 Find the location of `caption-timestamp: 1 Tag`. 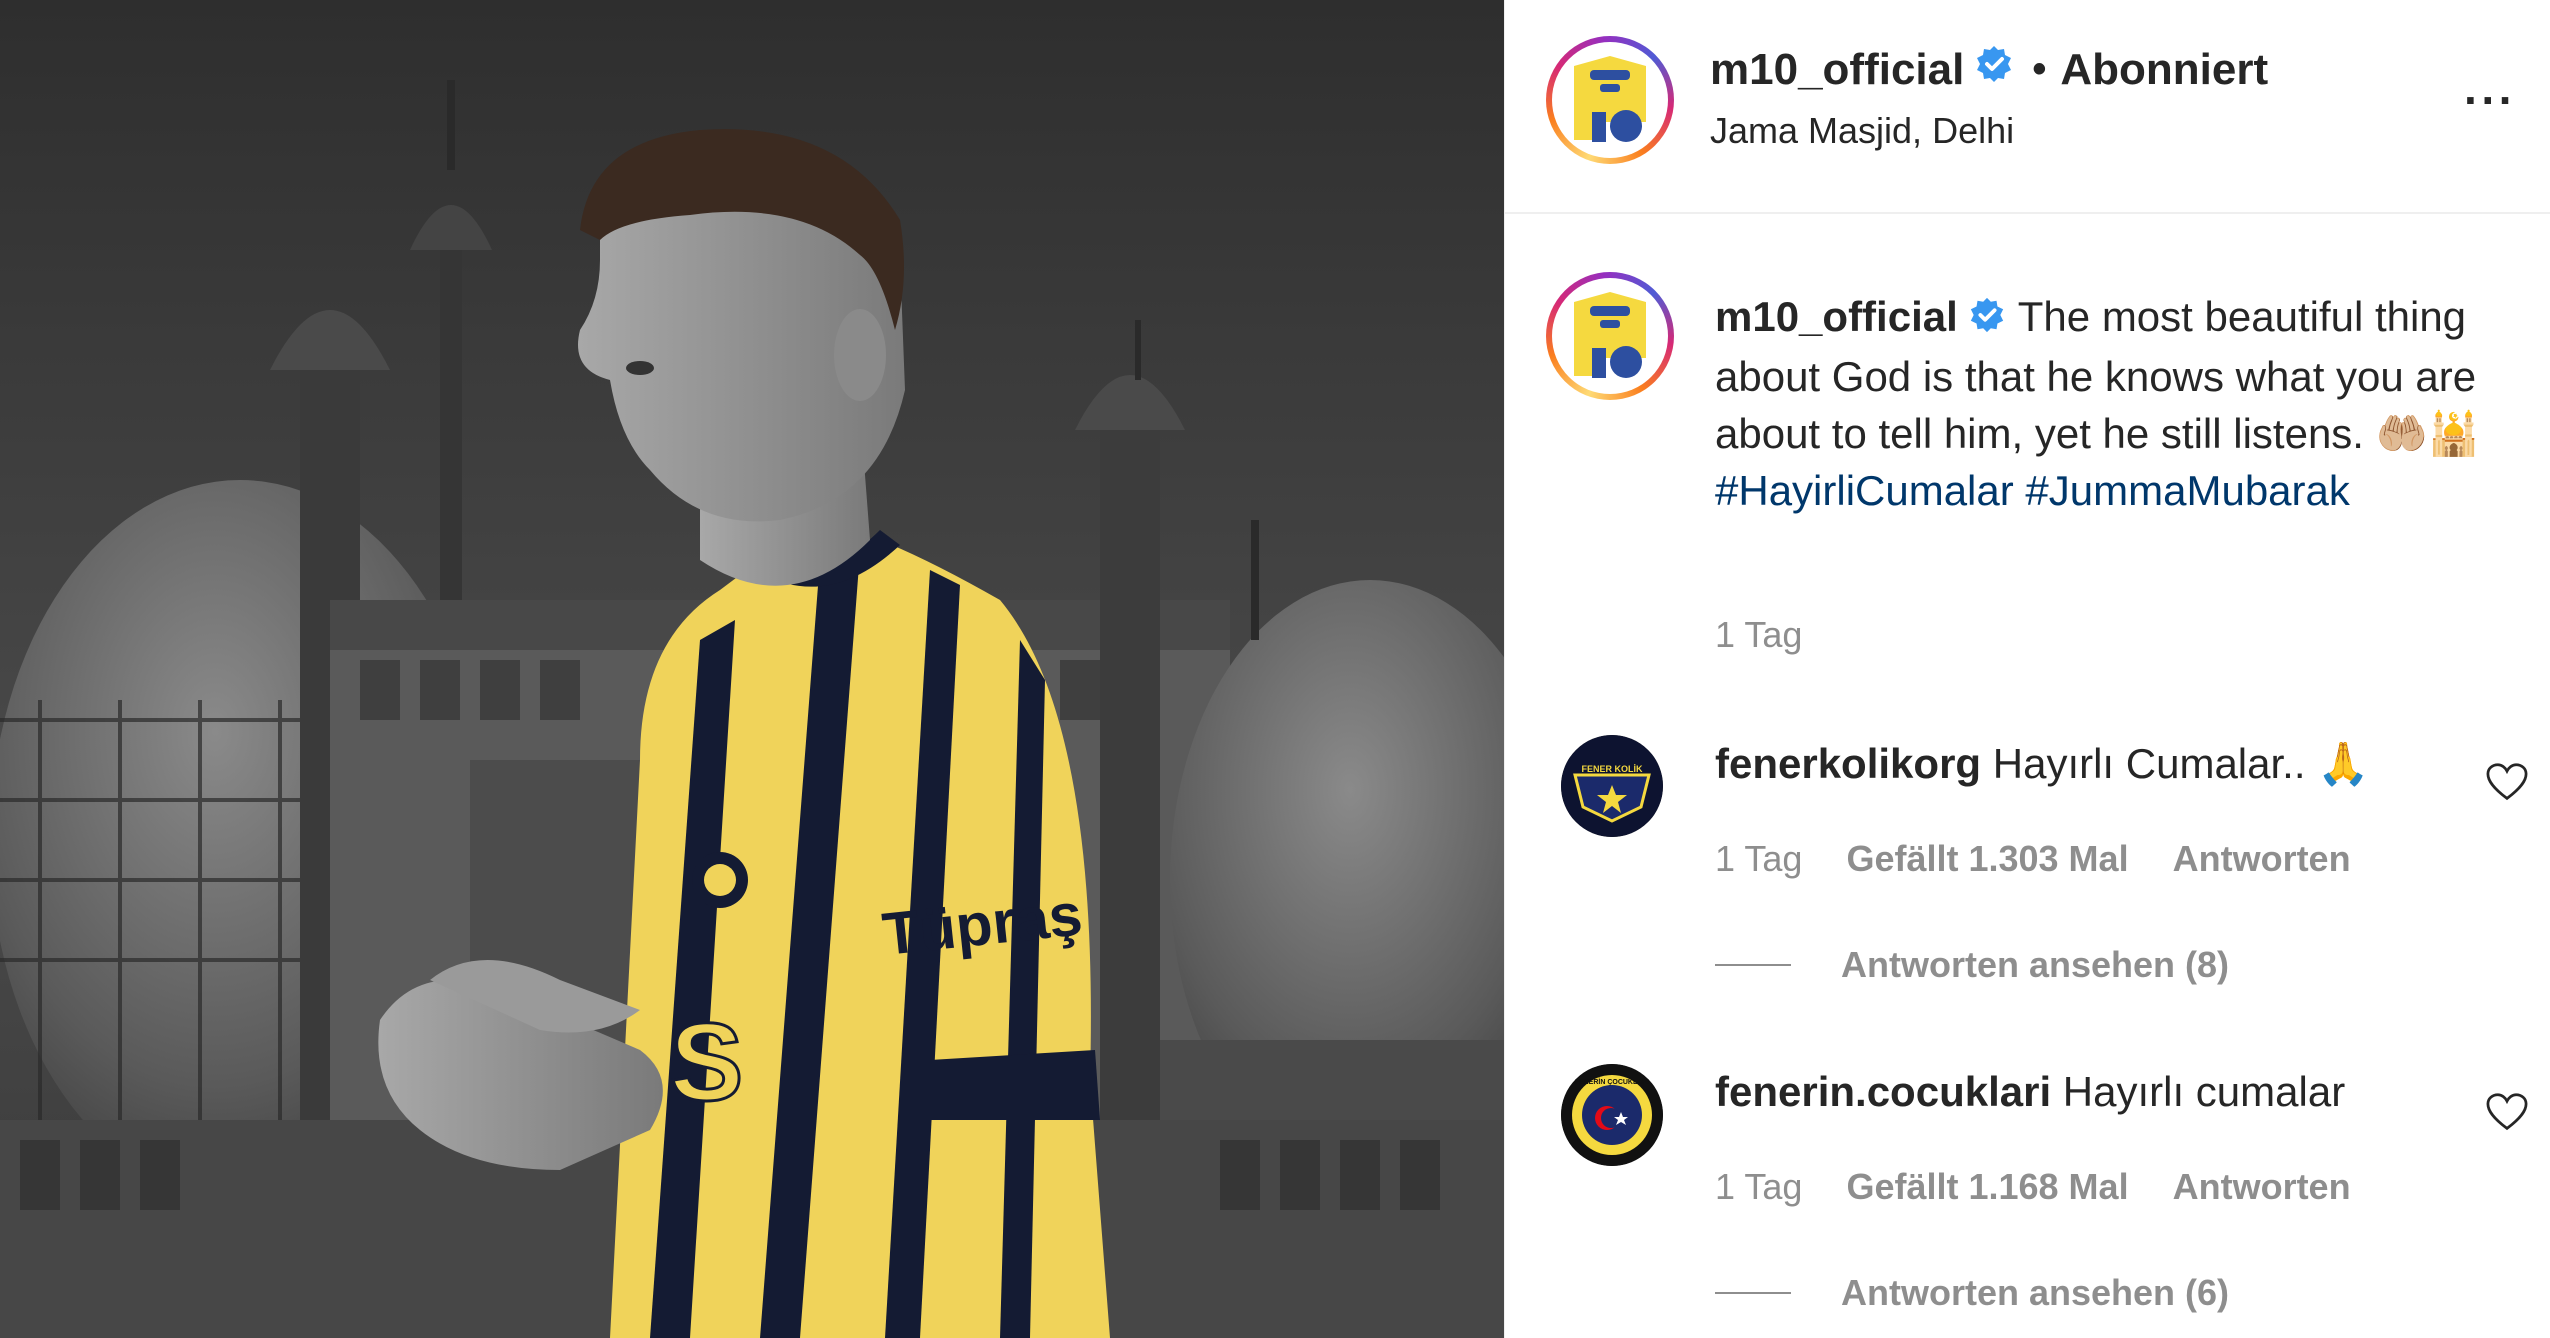

caption-timestamp: 1 Tag is located at coordinates (1758, 635).